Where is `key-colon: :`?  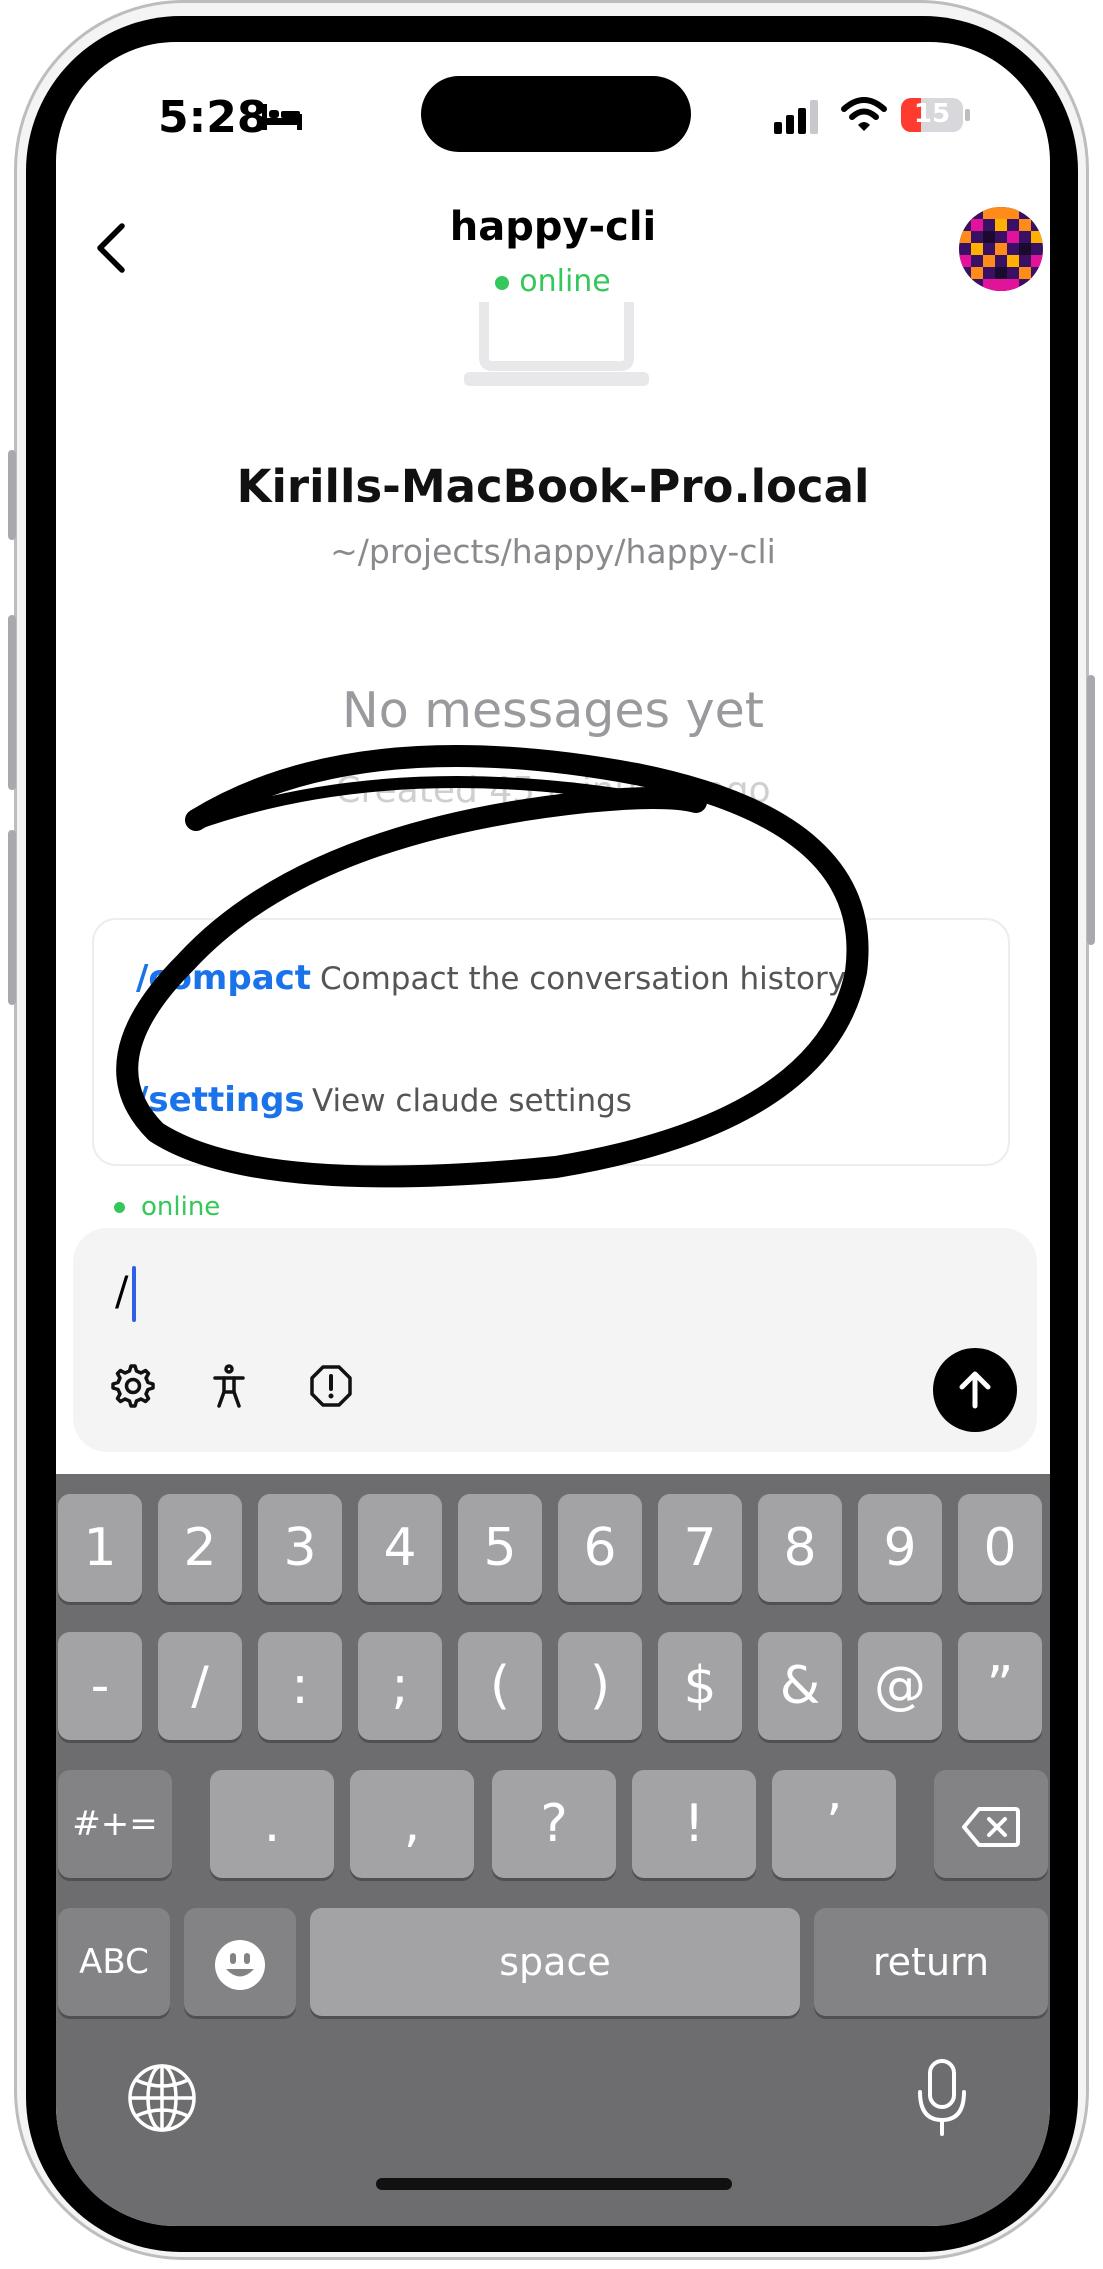
key-colon: : is located at coordinates (300, 1686).